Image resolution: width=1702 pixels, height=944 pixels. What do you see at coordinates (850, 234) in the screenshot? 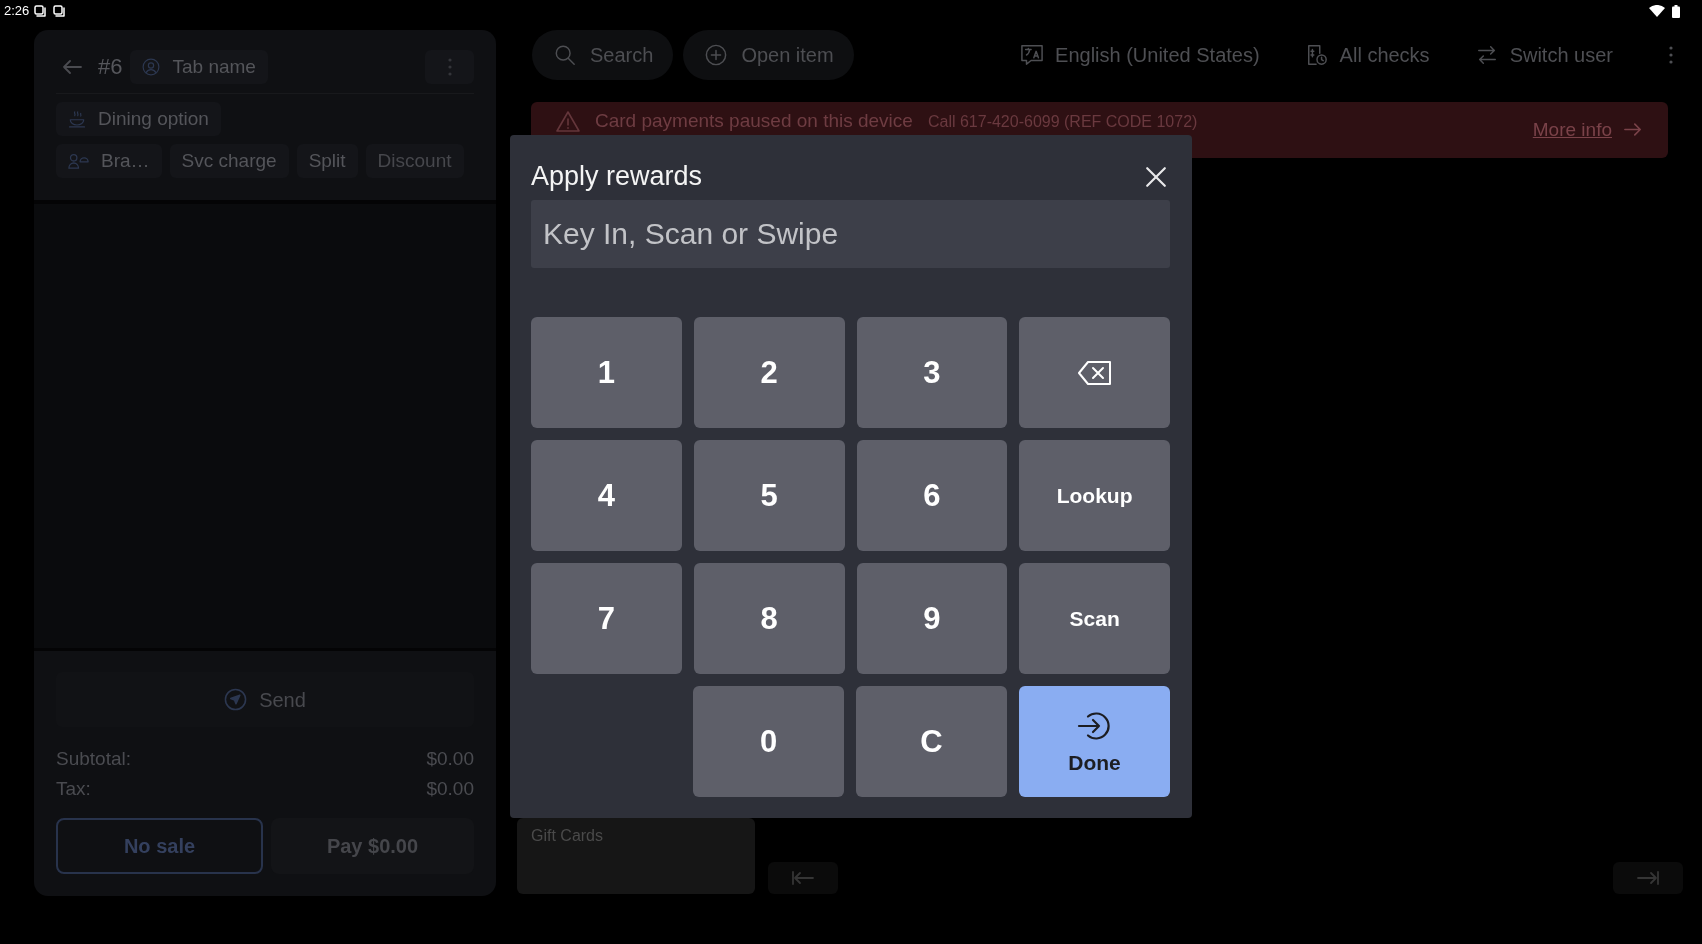
I see `code-input-field: Key In, Scan or Swipe` at bounding box center [850, 234].